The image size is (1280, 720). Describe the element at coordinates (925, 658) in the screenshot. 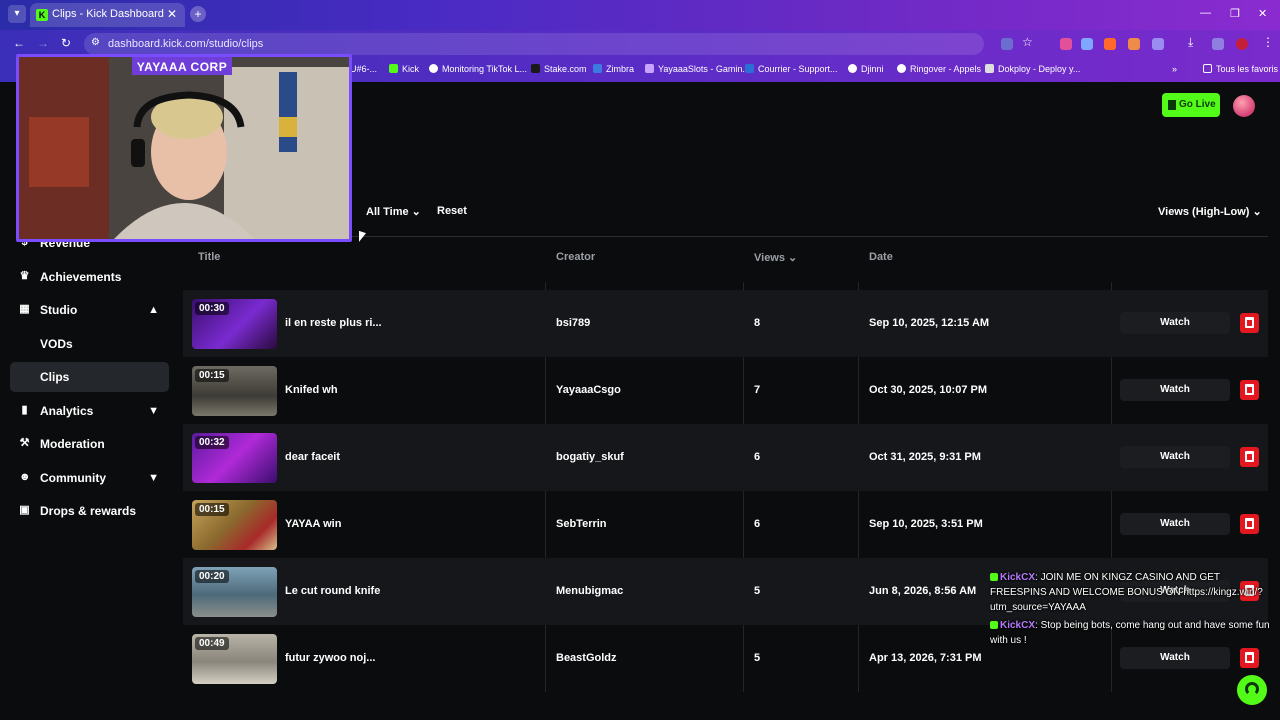

I see `clip-date: Apr 13, 2026, 7:31 PM` at that location.